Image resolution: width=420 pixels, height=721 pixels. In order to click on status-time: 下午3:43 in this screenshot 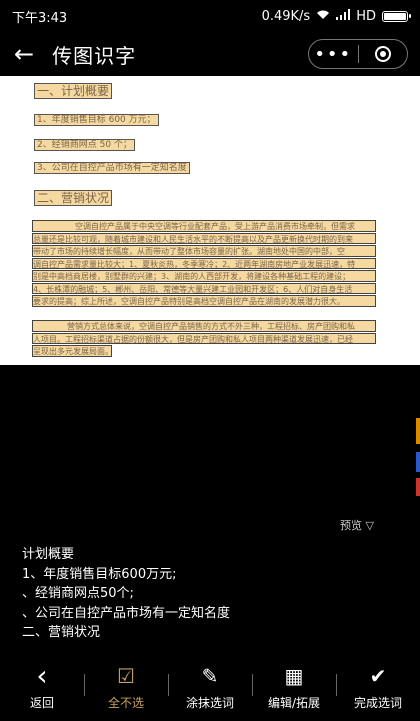, I will do `click(40, 18)`.